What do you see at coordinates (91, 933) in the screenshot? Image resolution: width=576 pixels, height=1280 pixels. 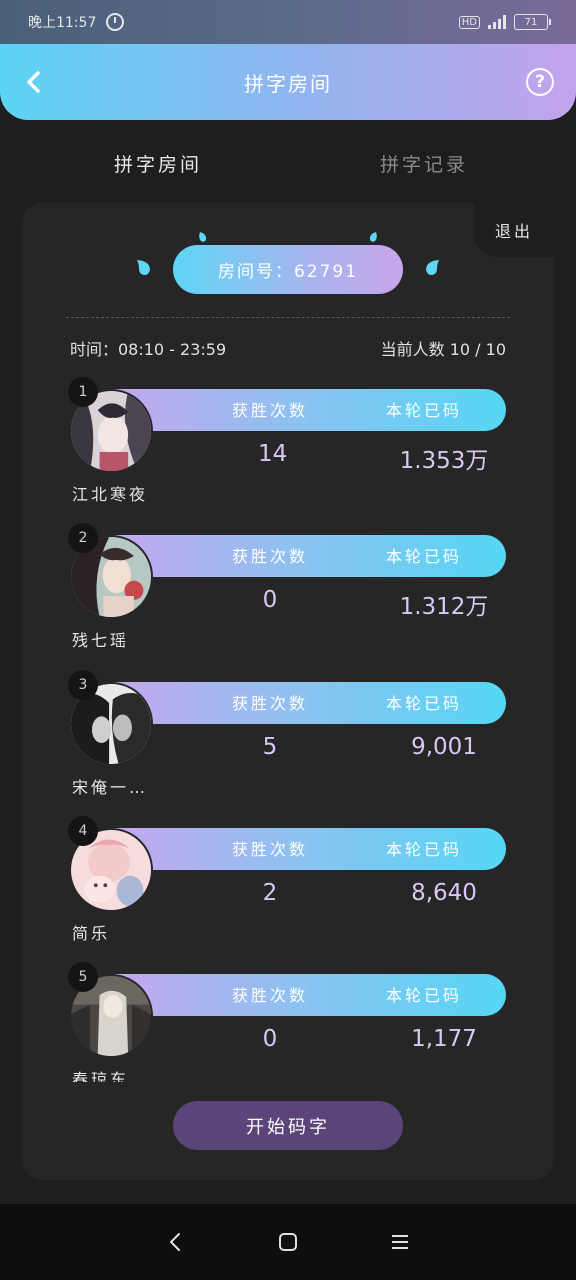 I see `player-name: 简乐` at bounding box center [91, 933].